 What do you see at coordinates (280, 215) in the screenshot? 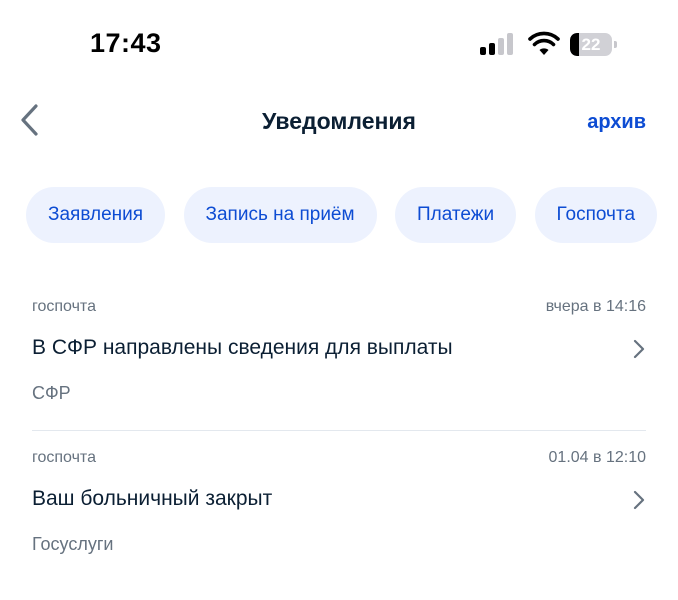
I see `chip-appointment: Запись на приём` at bounding box center [280, 215].